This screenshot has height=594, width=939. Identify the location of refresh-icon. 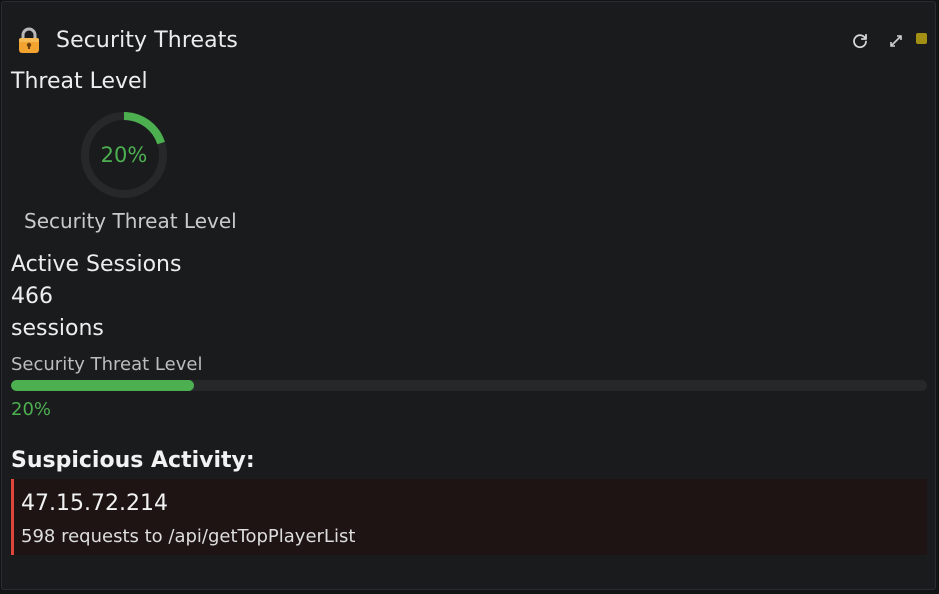
(860, 41).